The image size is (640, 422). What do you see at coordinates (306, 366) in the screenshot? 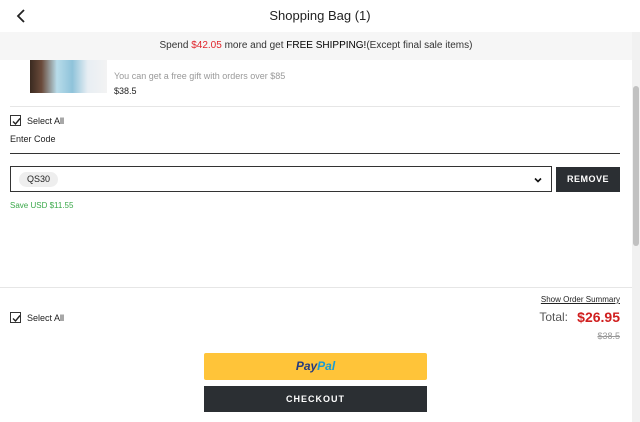
I see `paypal-logo-pay: Pay` at bounding box center [306, 366].